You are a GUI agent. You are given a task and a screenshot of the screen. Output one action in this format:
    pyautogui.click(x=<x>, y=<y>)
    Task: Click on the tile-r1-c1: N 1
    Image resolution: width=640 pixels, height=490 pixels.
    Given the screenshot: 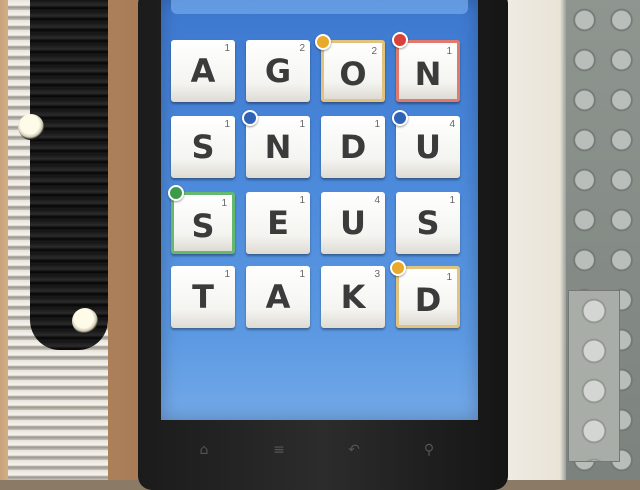 What is the action you would take?
    pyautogui.click(x=278, y=147)
    